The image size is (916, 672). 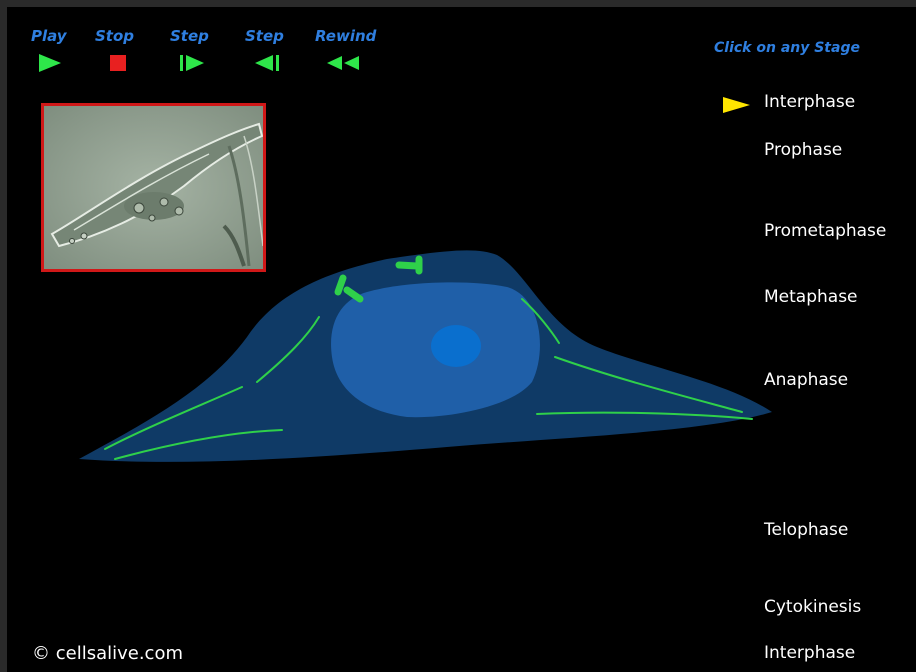 What do you see at coordinates (456, 346) in the screenshot?
I see `nucleolus` at bounding box center [456, 346].